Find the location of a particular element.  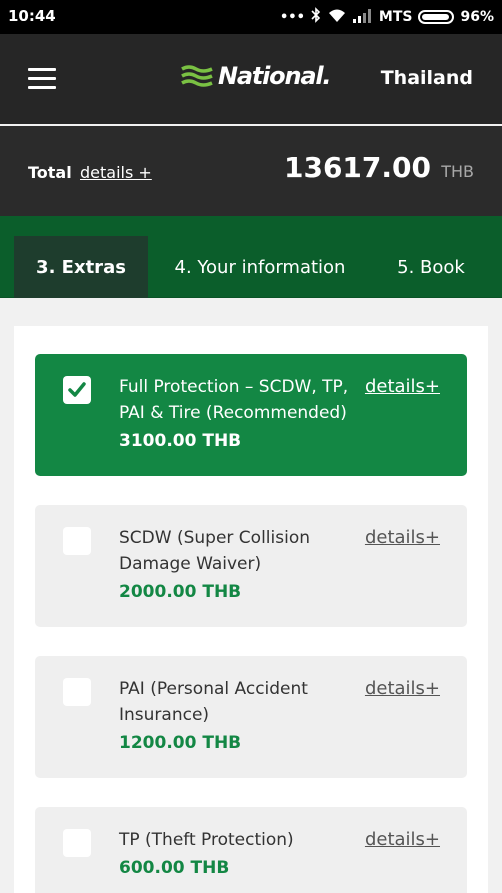

extra-price: 2000.00 THB is located at coordinates (180, 592).